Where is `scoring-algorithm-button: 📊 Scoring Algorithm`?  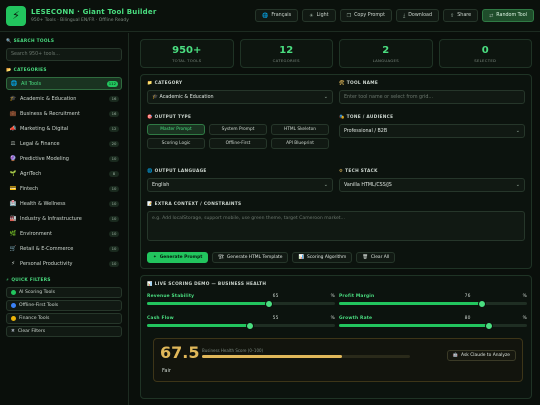 scoring-algorithm-button: 📊 Scoring Algorithm is located at coordinates (322, 257).